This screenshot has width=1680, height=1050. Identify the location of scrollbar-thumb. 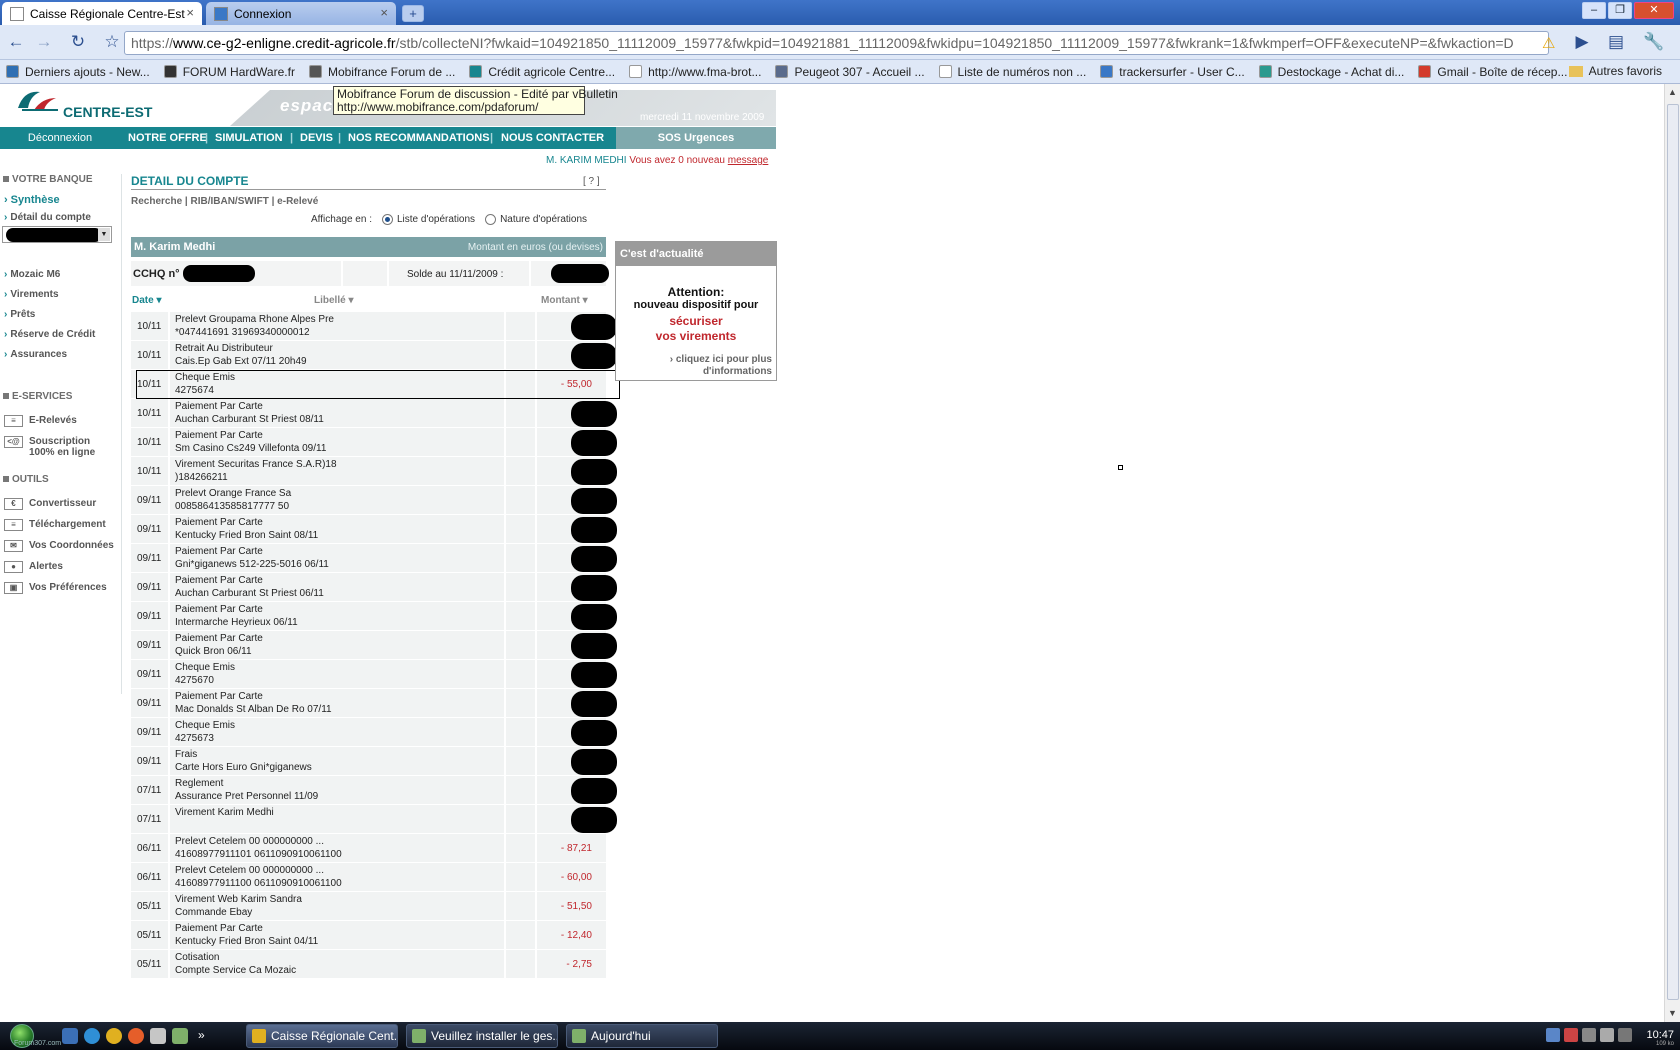
(1673, 552).